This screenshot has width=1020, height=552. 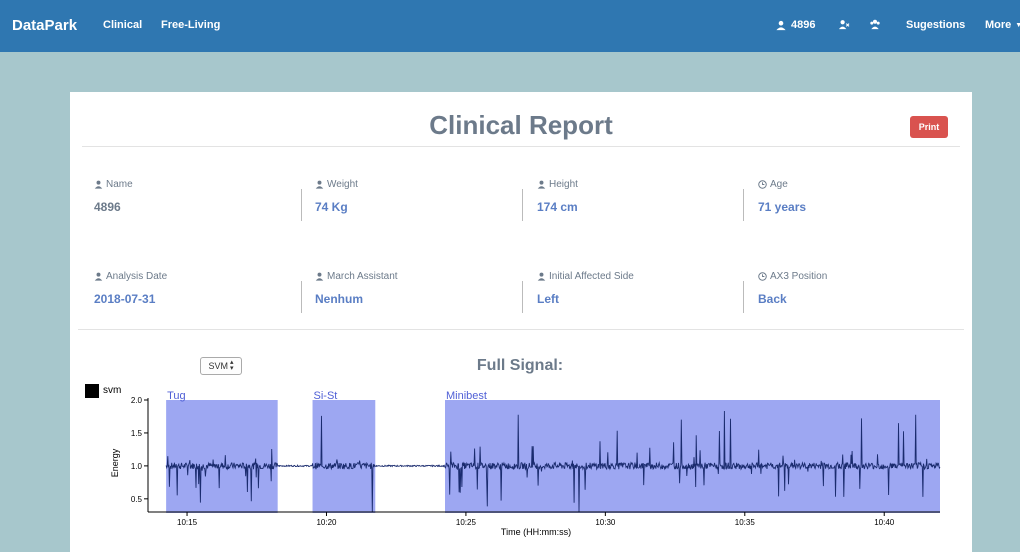 I want to click on field-value: Left, so click(x=548, y=299).